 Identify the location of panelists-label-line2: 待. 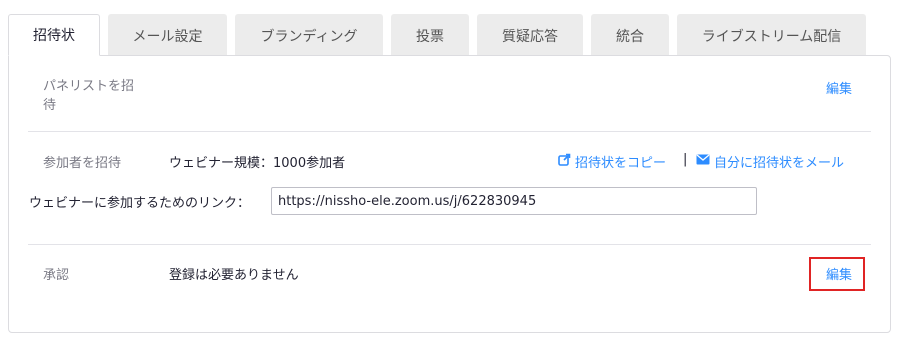
(50, 105).